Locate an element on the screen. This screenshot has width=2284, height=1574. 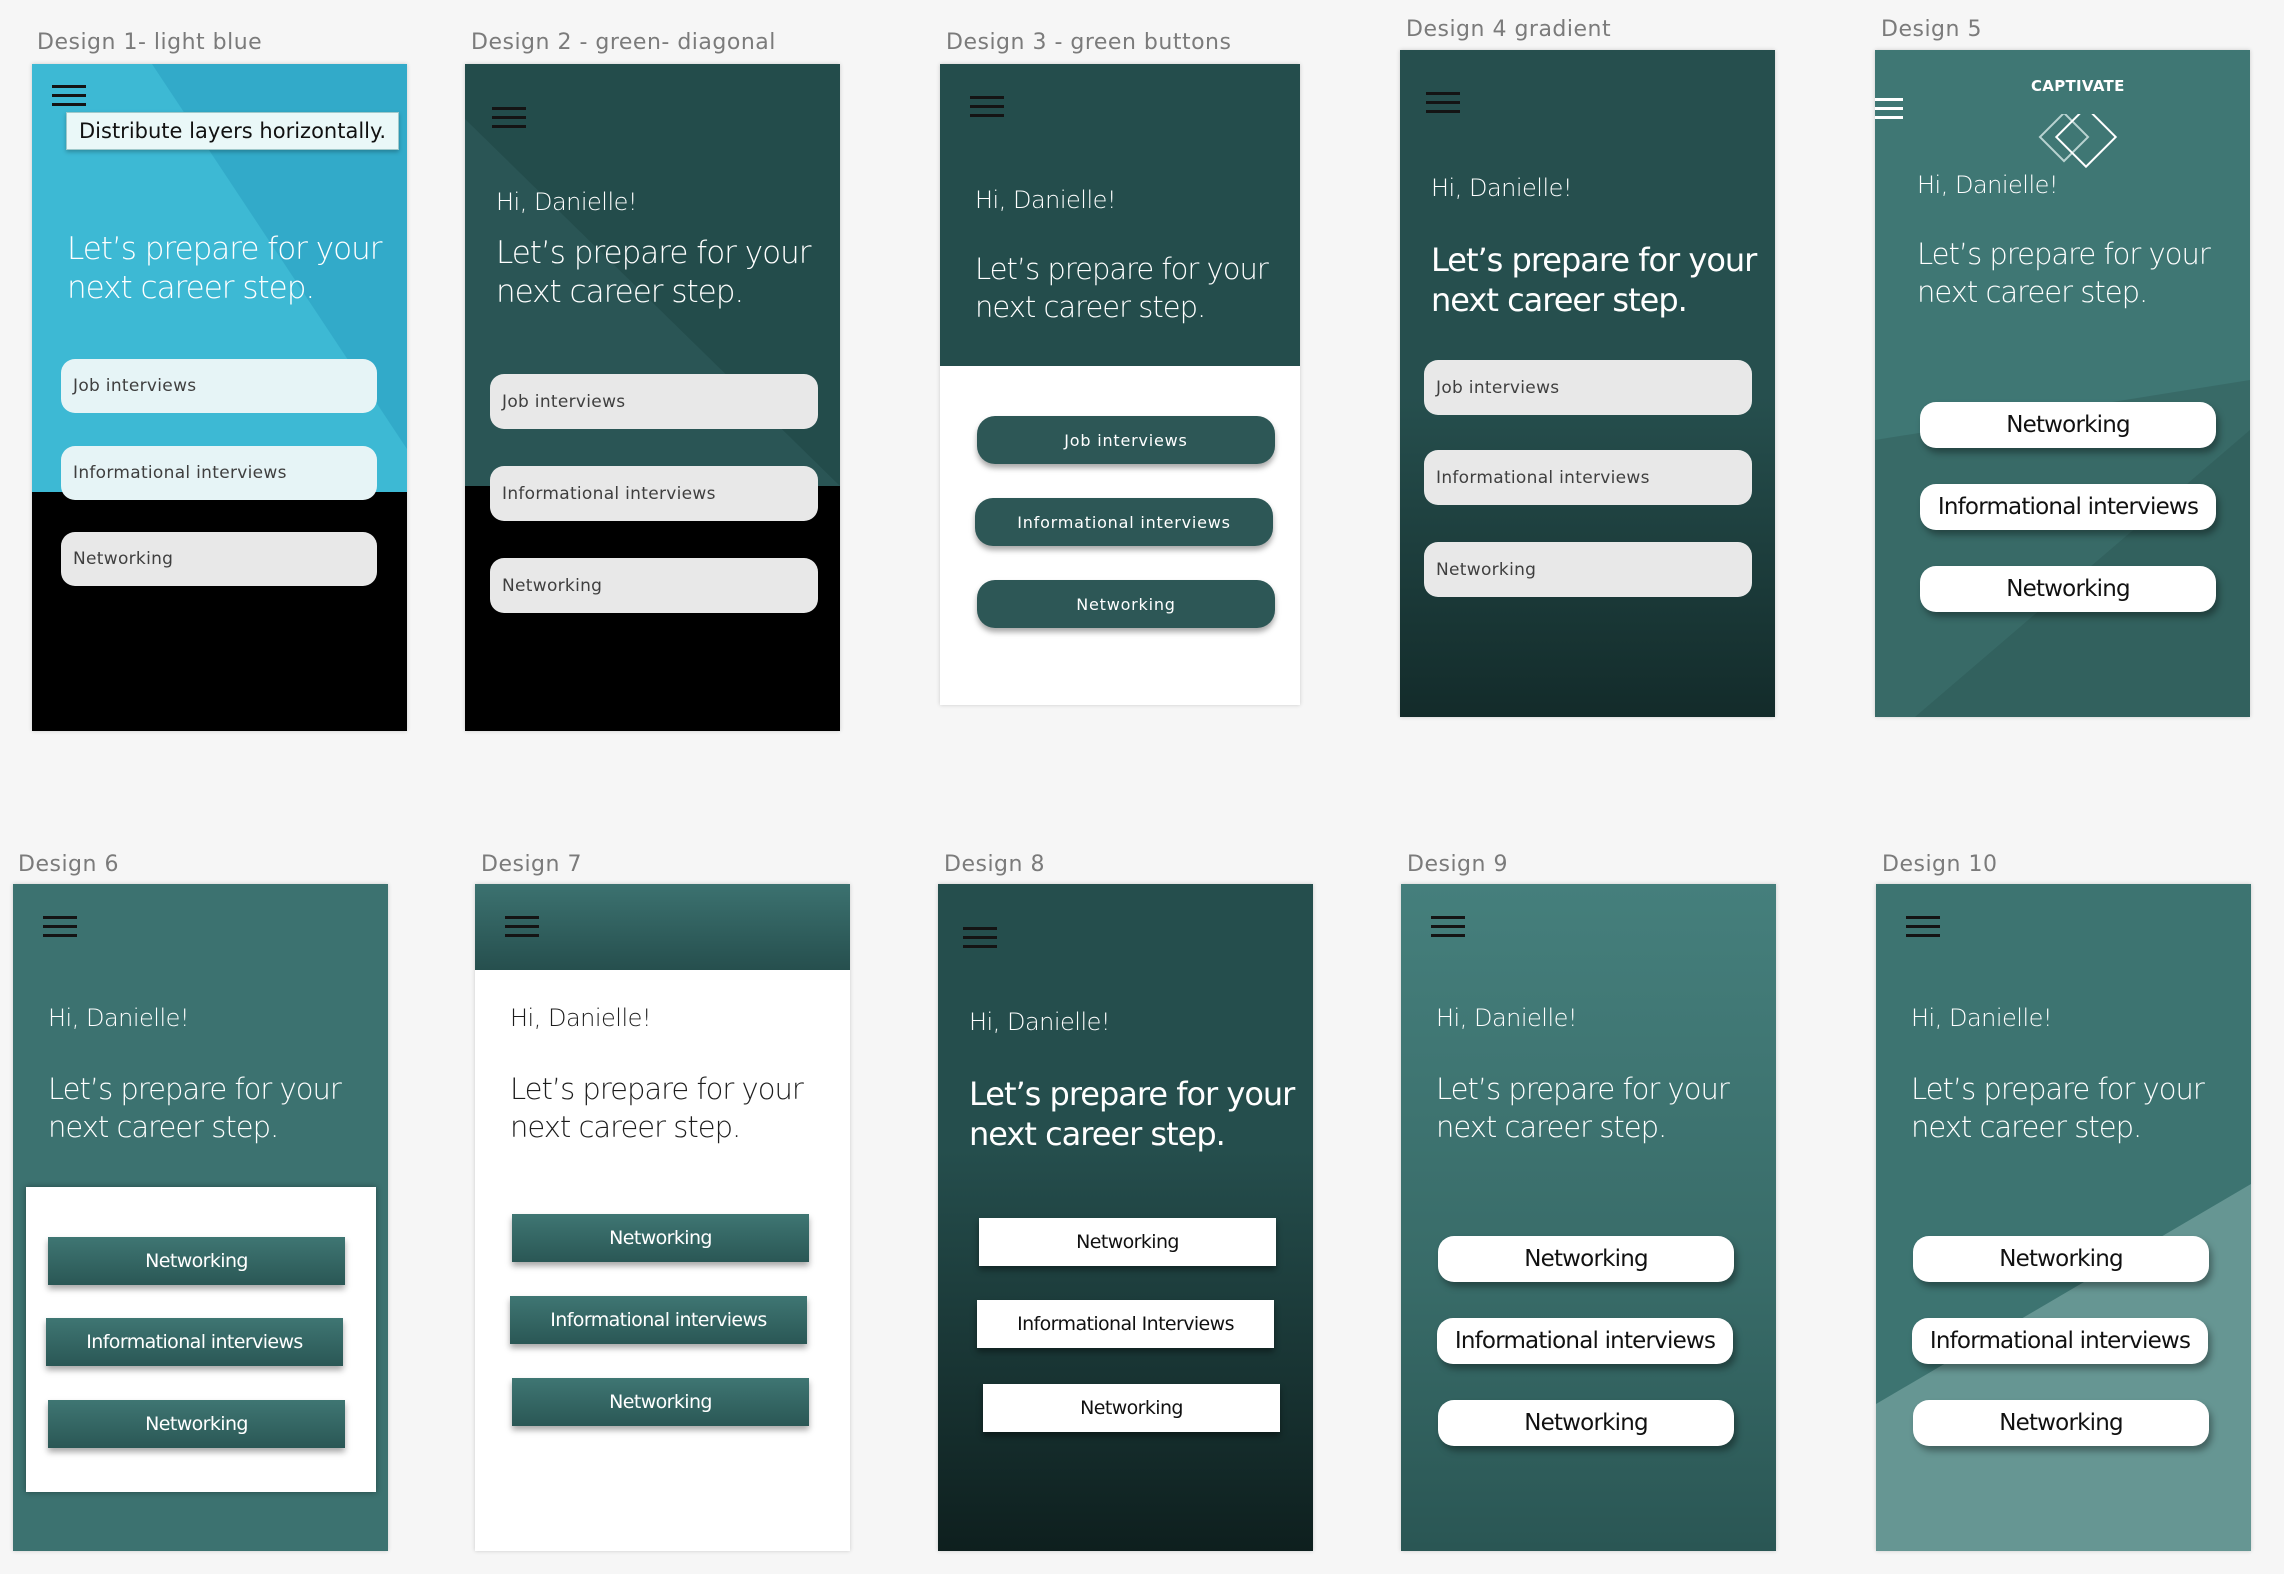
diagonal-shade is located at coordinates (2063, 1367).